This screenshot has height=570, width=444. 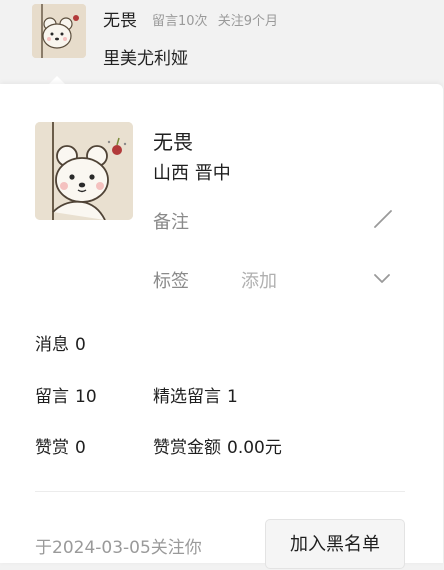 I want to click on profile-name: 无畏, so click(x=173, y=142).